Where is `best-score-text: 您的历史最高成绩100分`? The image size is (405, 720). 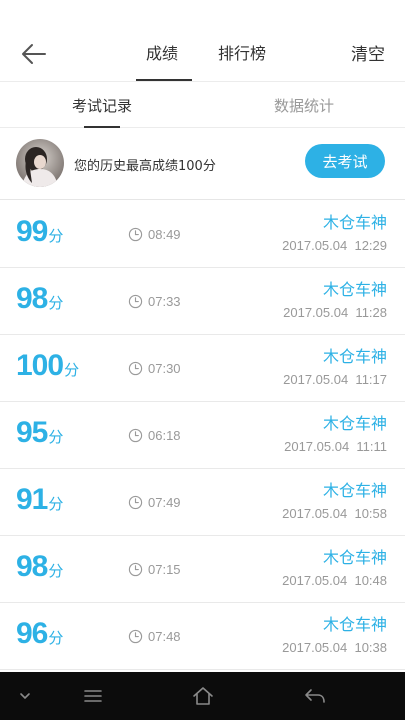 best-score-text: 您的历史最高成绩100分 is located at coordinates (145, 166).